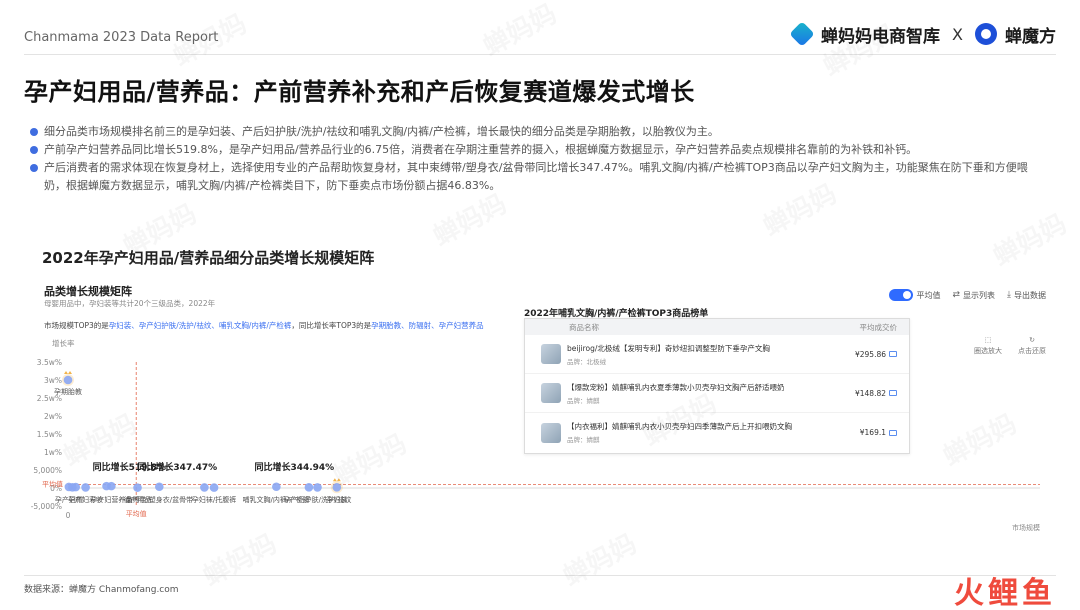 The image size is (1080, 610). Describe the element at coordinates (901, 295) in the screenshot. I see `toggle-switch-icon` at that location.